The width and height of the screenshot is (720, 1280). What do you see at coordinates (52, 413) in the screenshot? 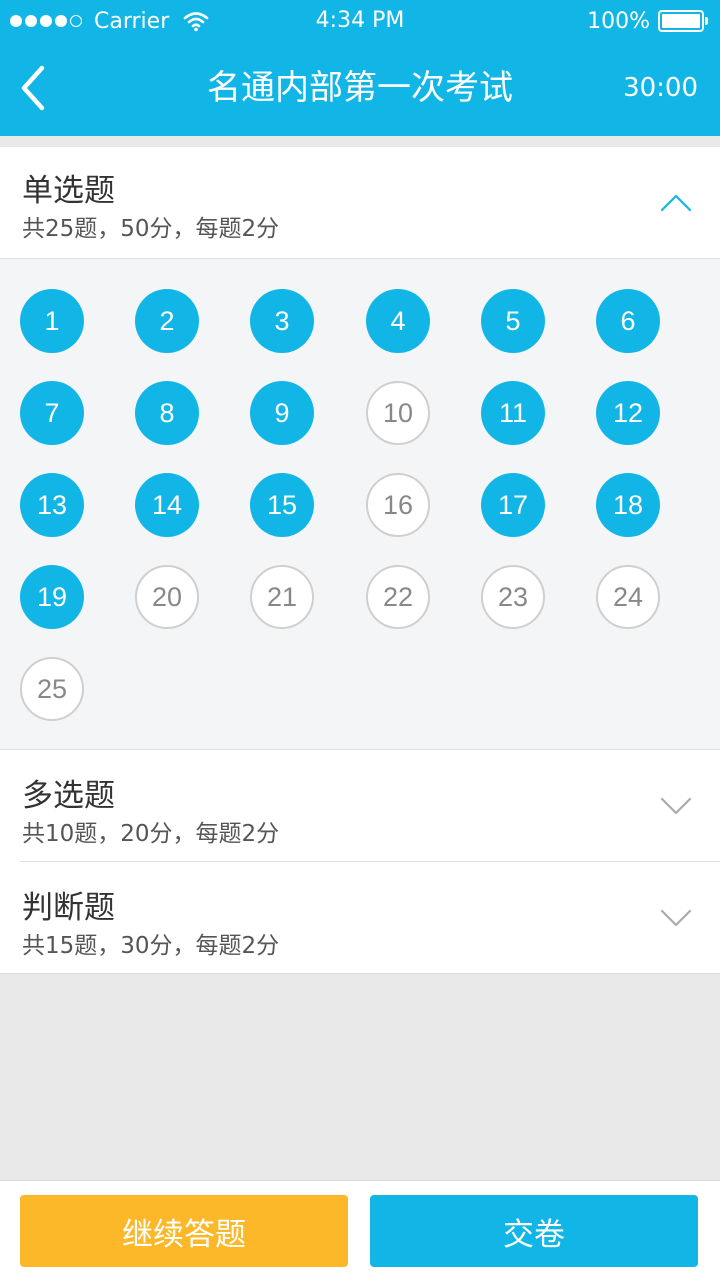
I see `question-number-button: 7` at bounding box center [52, 413].